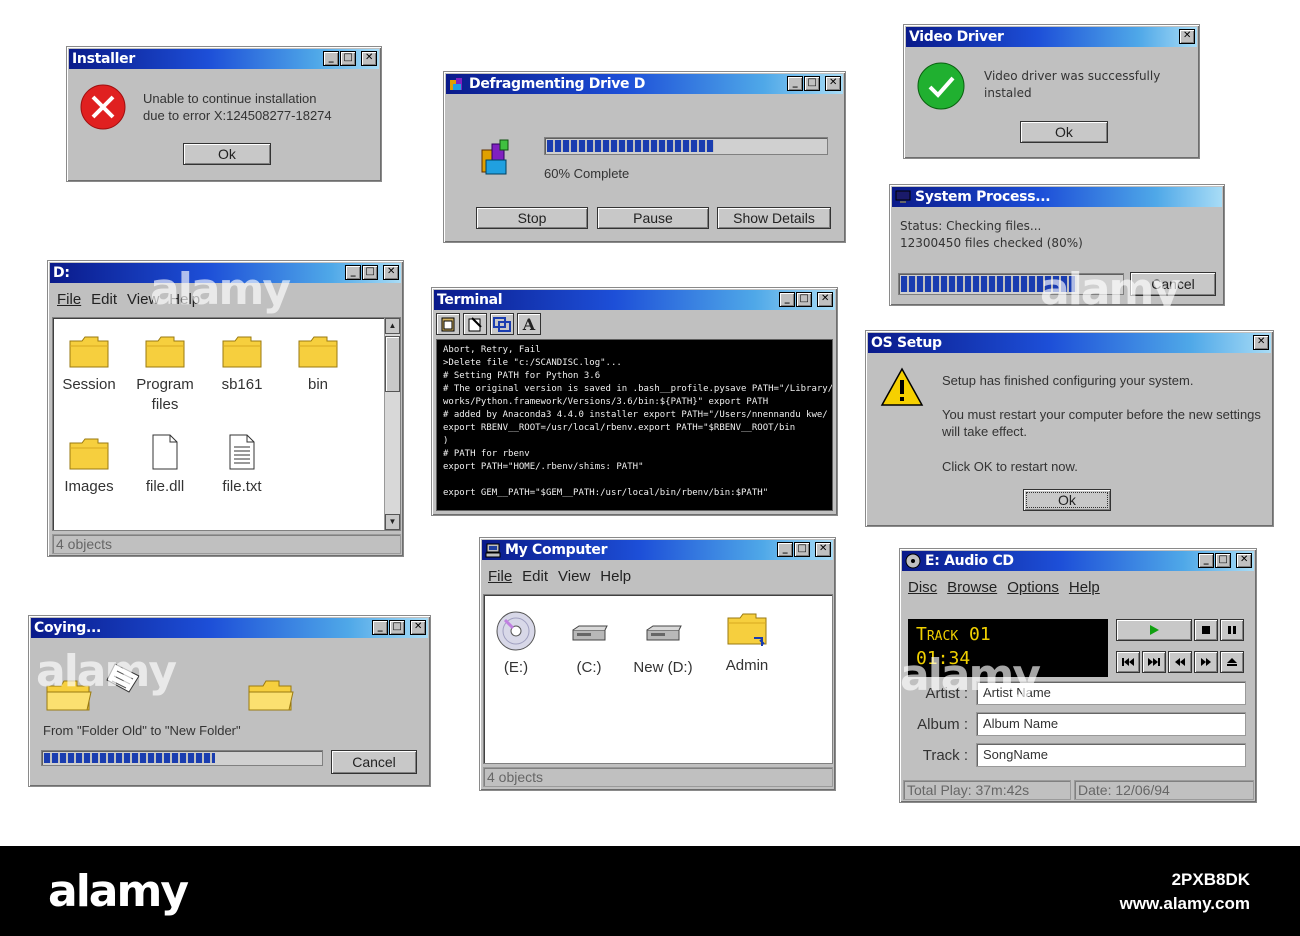  What do you see at coordinates (922, 587) in the screenshot?
I see `menu-disc: Disc` at bounding box center [922, 587].